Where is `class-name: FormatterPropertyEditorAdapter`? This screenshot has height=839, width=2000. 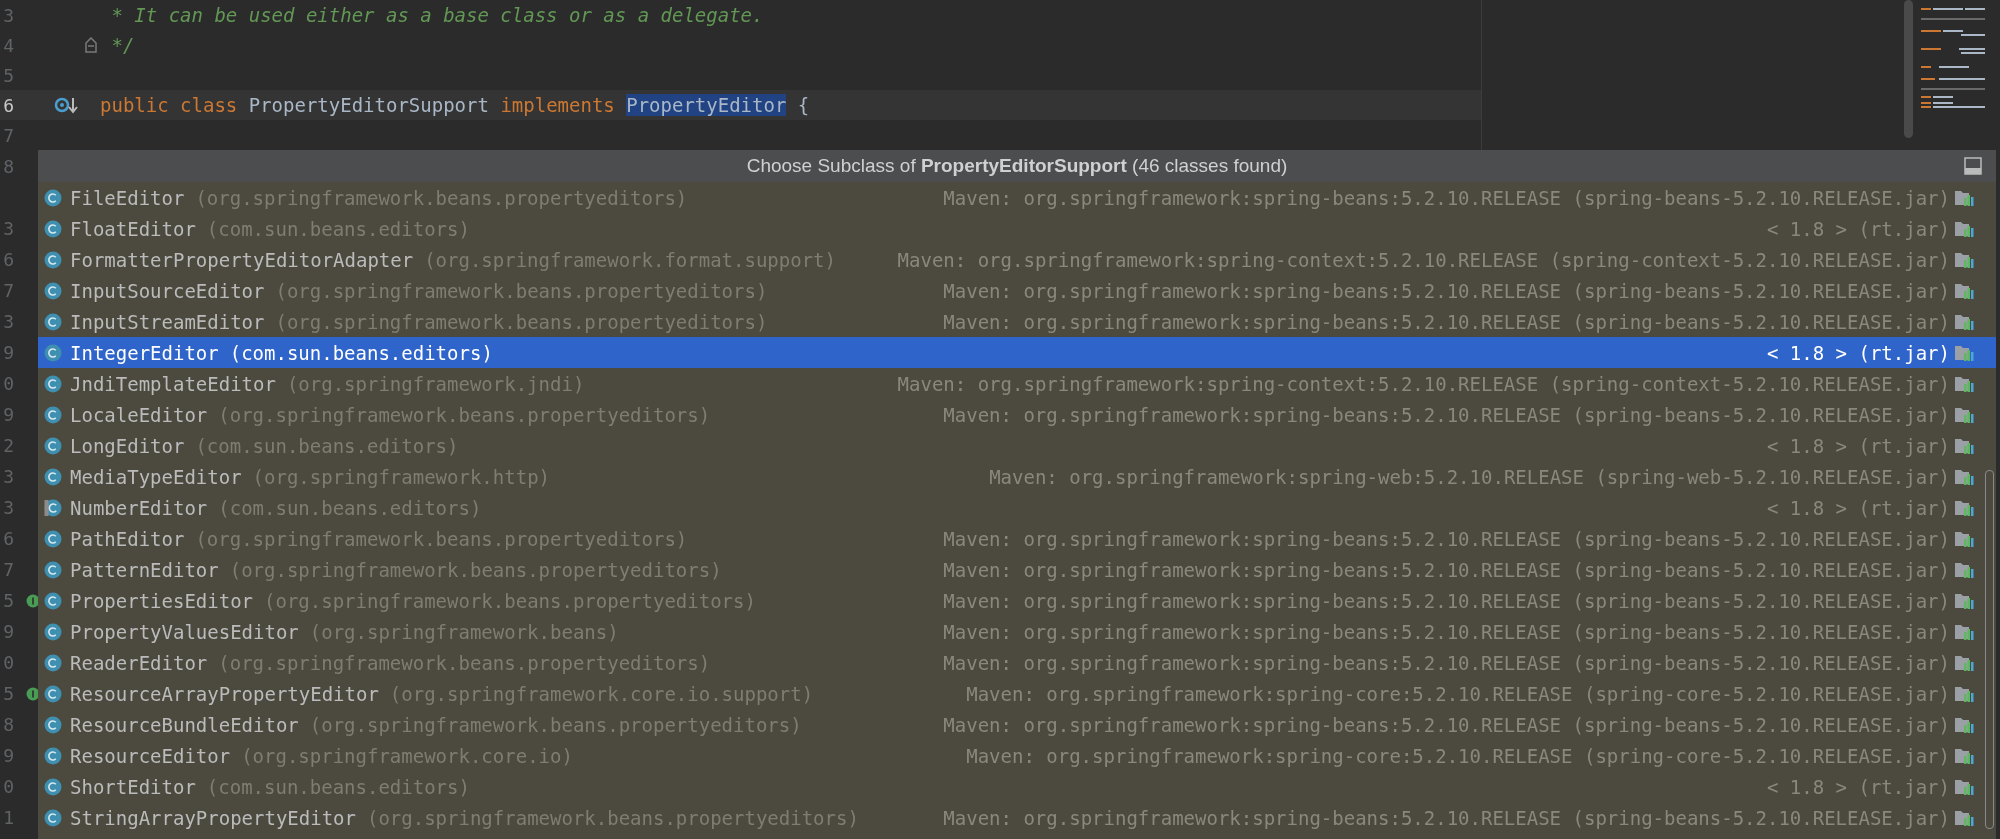 class-name: FormatterPropertyEditorAdapter is located at coordinates (242, 259).